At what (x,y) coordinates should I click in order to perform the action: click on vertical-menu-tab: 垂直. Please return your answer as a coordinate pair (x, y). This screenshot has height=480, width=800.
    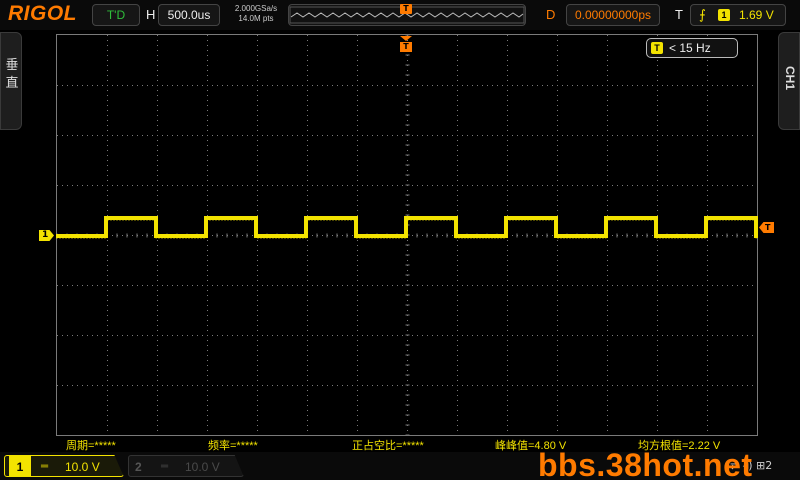
    Looking at the image, I should click on (11, 81).